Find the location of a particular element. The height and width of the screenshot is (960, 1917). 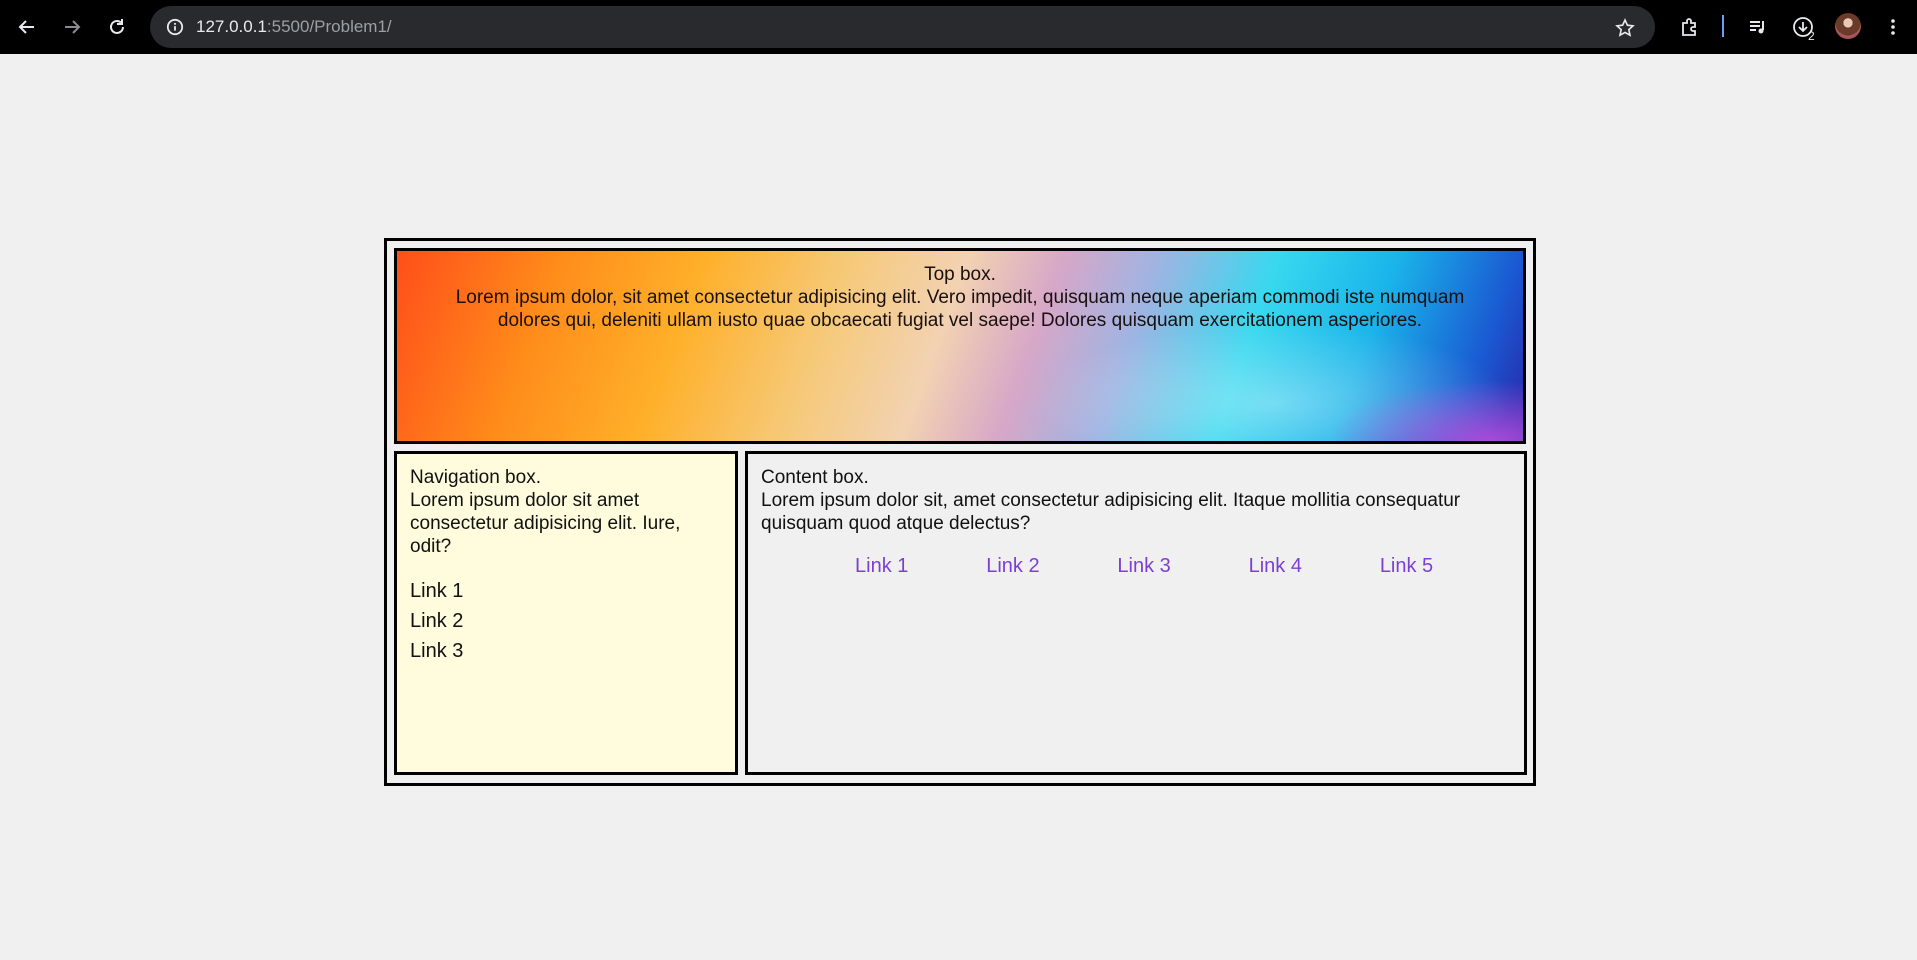

nav-link-1: Link 1 is located at coordinates (436, 591).